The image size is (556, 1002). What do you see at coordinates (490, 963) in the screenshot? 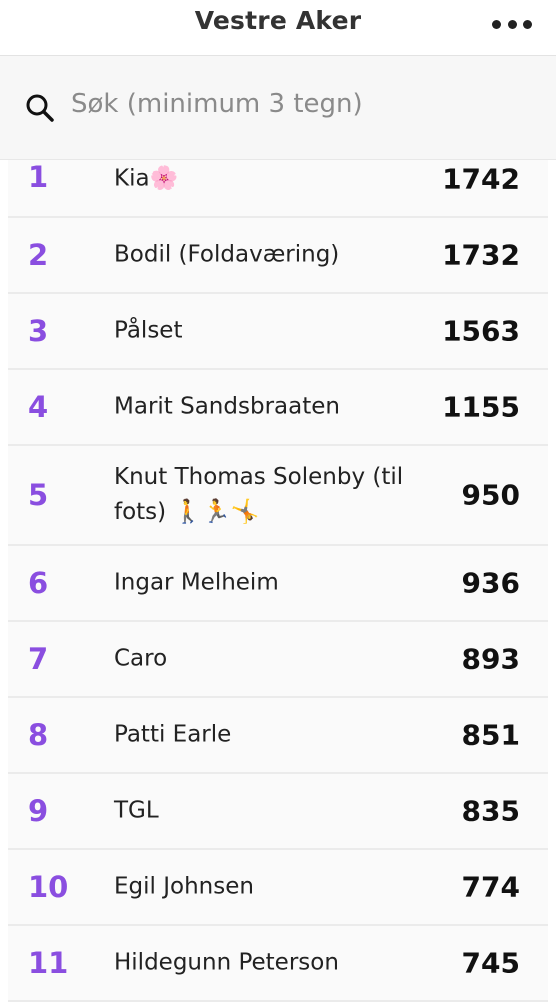
I see `score-value: 745` at bounding box center [490, 963].